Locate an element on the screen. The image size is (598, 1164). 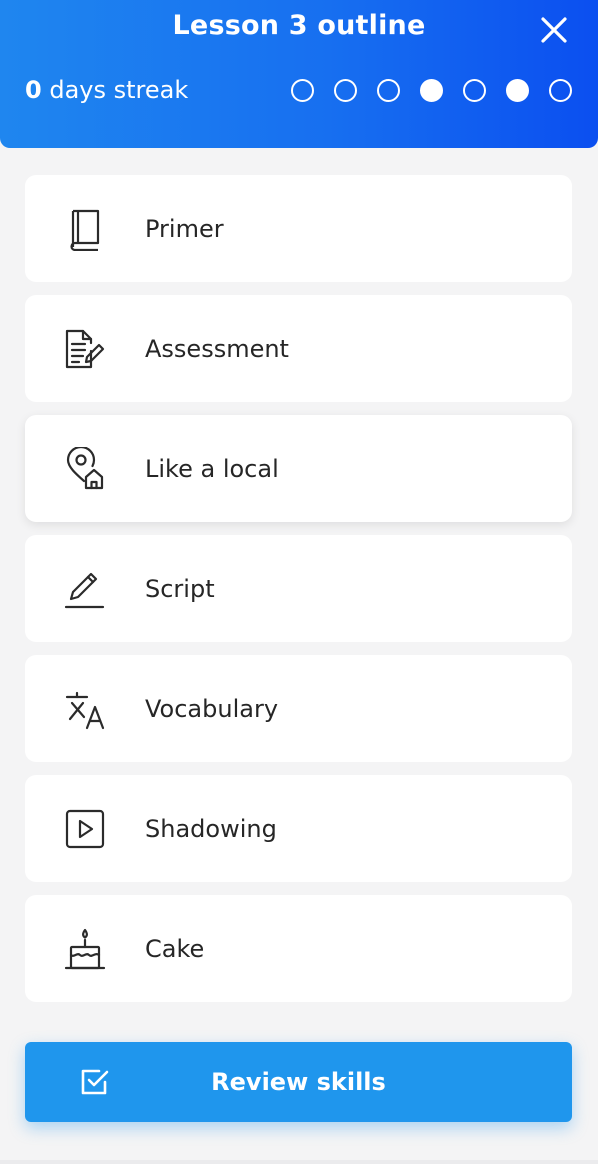
streak-text: 0 days streak is located at coordinates (106, 90).